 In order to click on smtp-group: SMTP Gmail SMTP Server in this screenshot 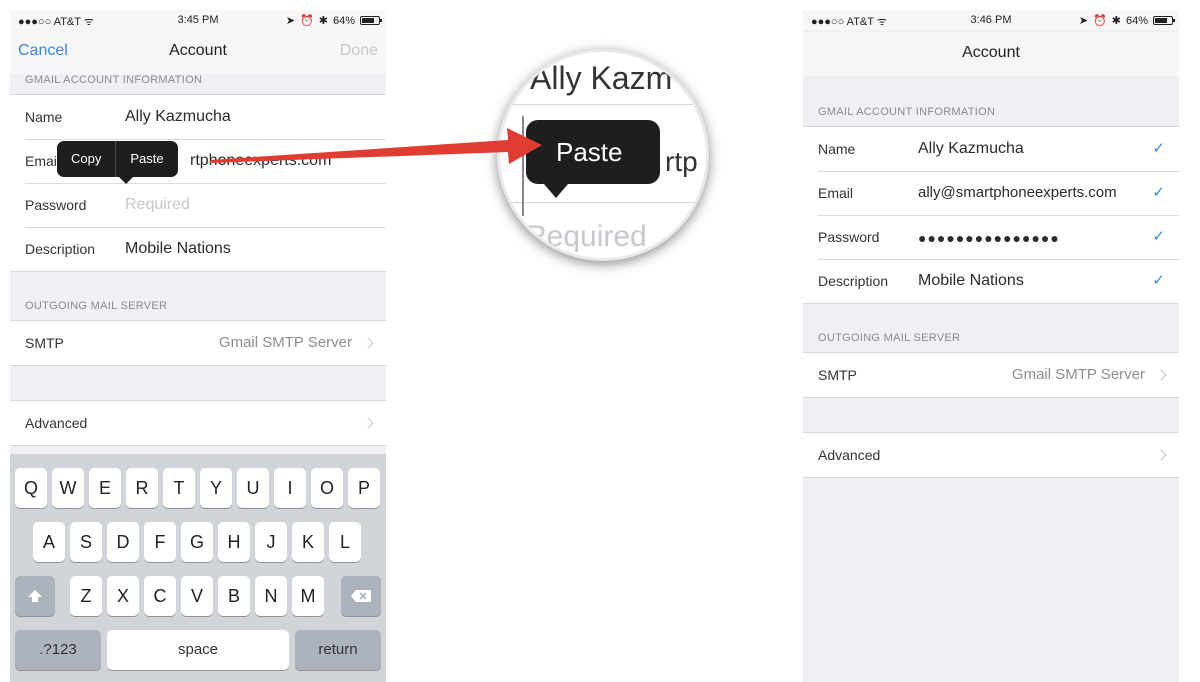, I will do `click(991, 375)`.